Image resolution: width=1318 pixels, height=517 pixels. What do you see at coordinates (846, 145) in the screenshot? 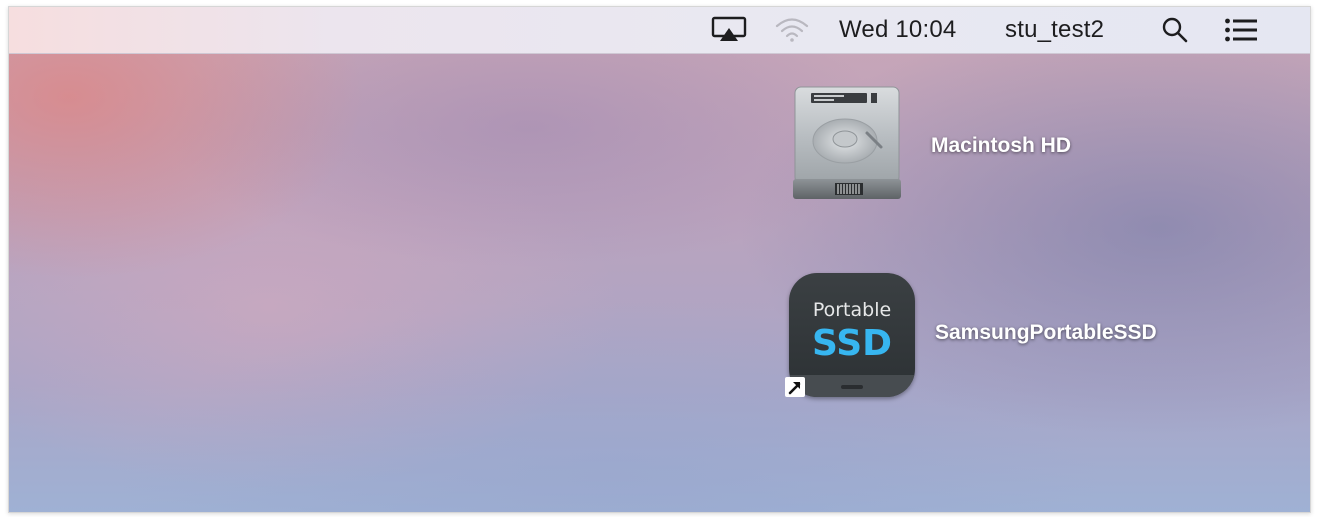
I see `hard-drive-icon` at bounding box center [846, 145].